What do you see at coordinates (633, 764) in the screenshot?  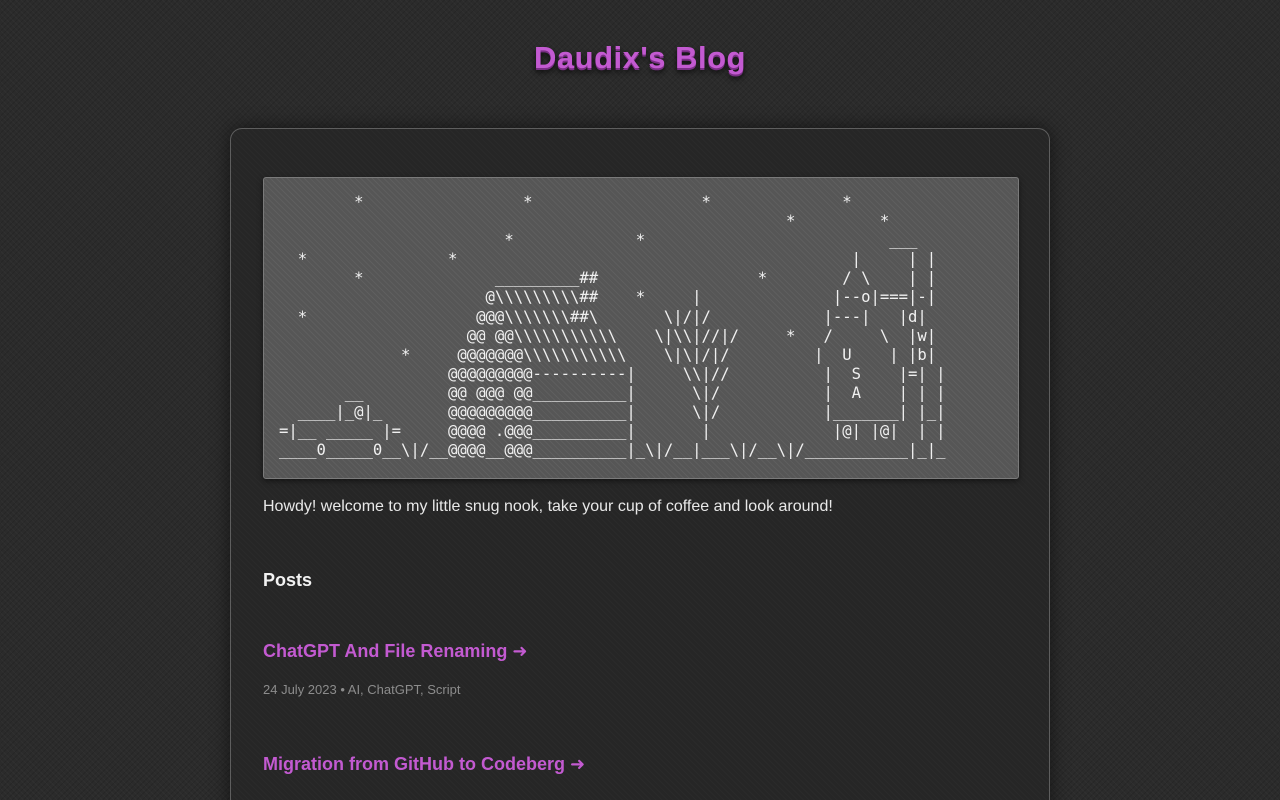 I see `post-item: Migration from GitHub to Codeberg ➜` at bounding box center [633, 764].